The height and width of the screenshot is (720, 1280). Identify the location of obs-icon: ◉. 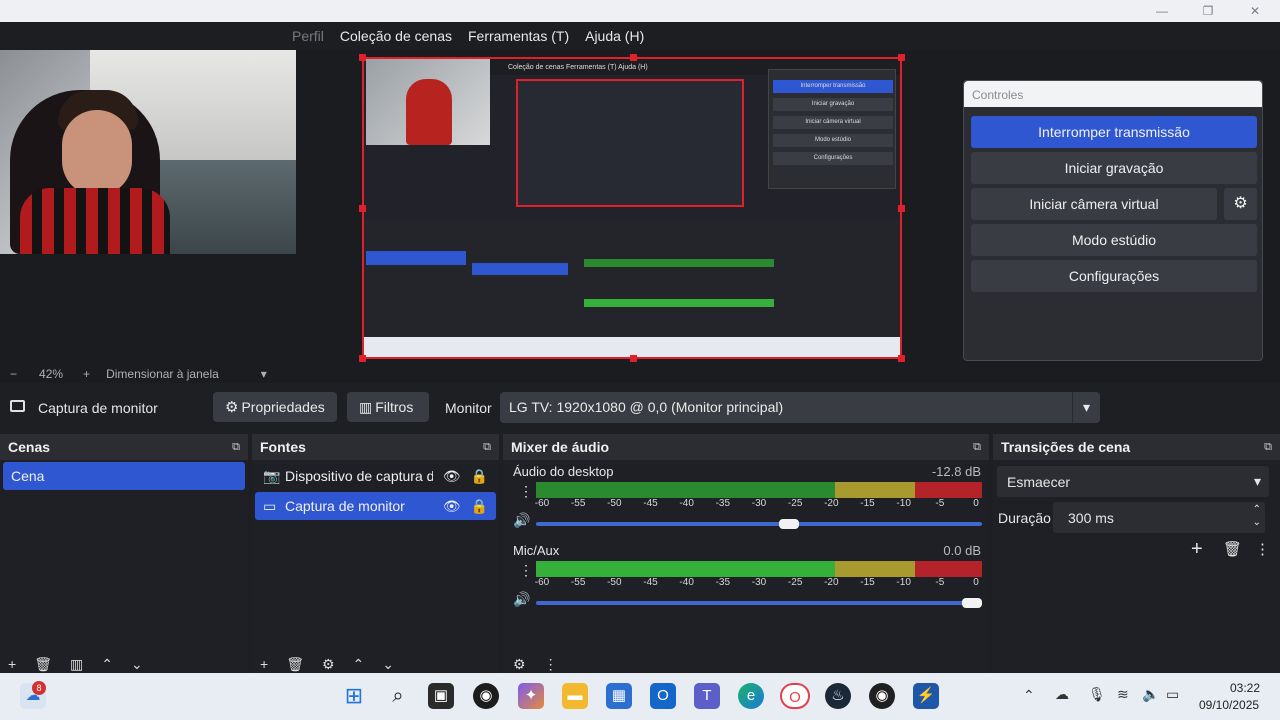
(486, 696).